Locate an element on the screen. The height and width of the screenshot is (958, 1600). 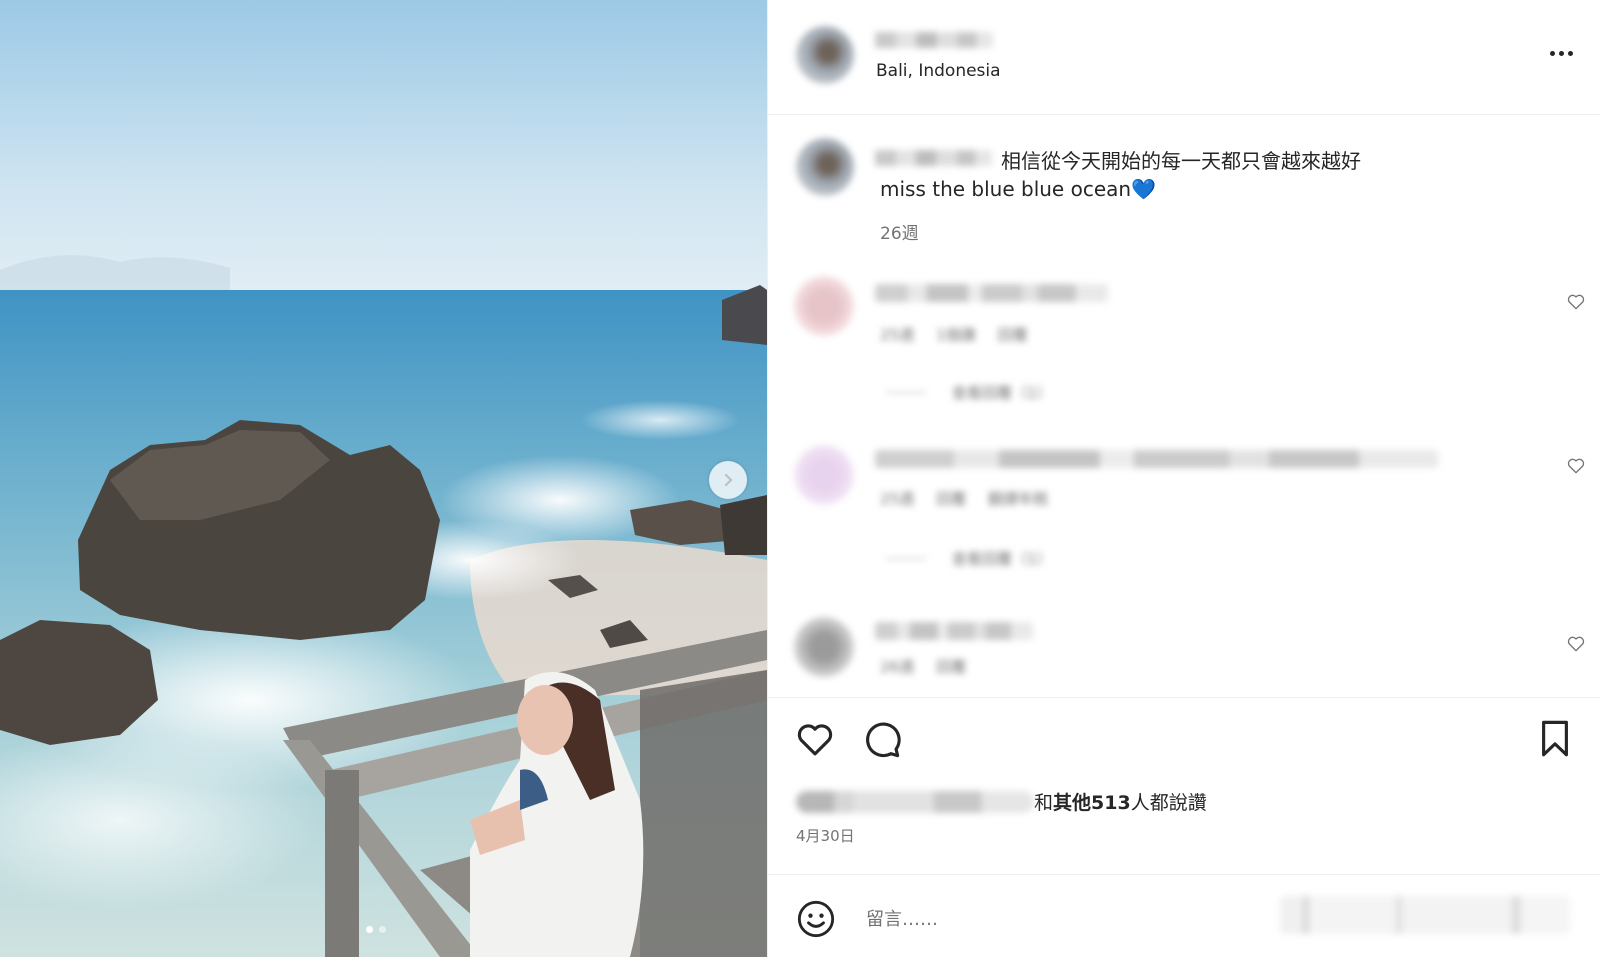
comment-composer is located at coordinates (1184, 916).